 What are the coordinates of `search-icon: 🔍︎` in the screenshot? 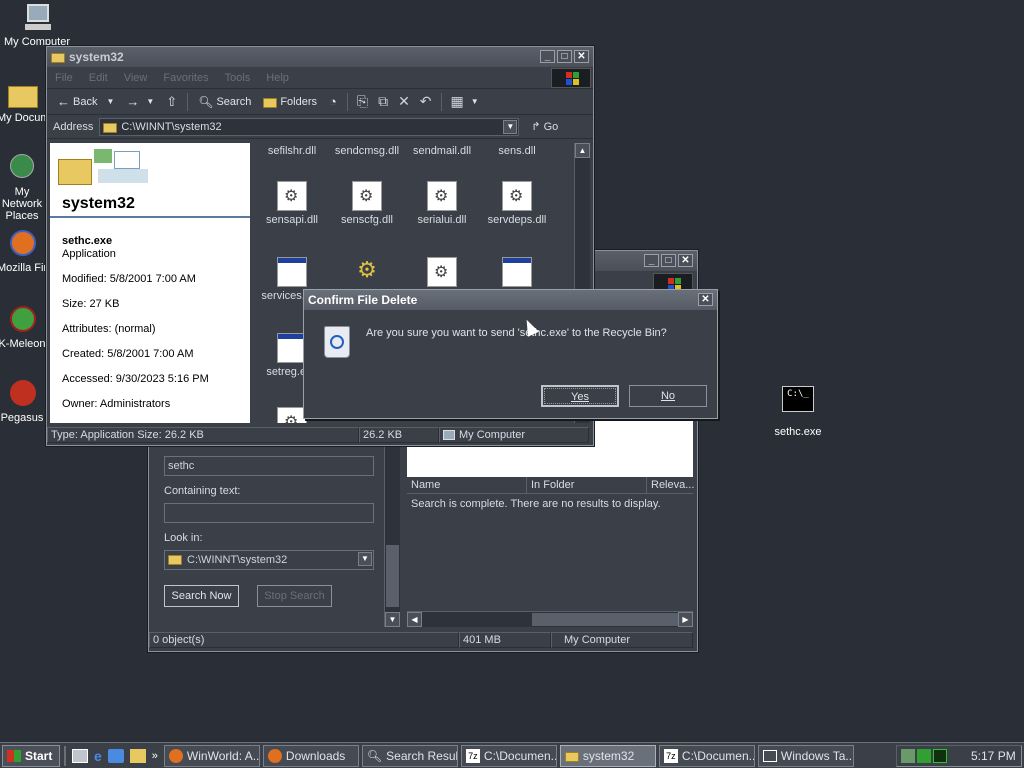 It's located at (374, 755).